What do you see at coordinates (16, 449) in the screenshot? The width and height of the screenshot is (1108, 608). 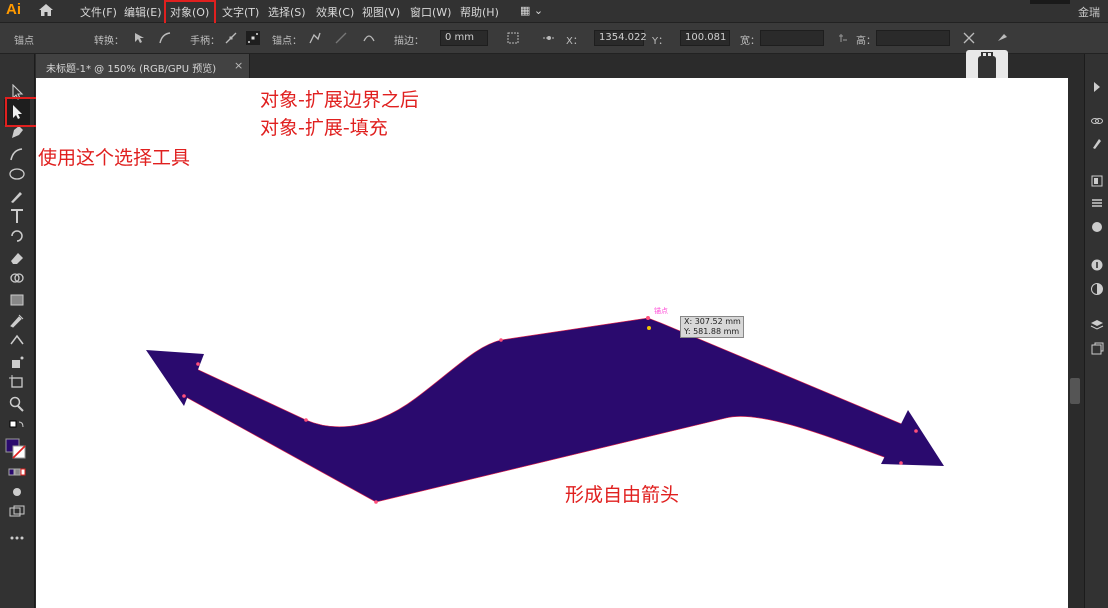 I see `fill-stroke-swatch-icon` at bounding box center [16, 449].